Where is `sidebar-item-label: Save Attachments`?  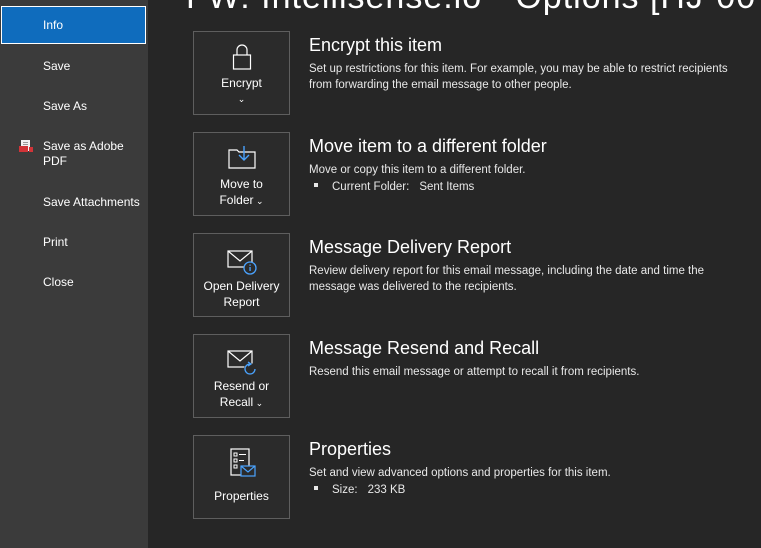
sidebar-item-label: Save Attachments is located at coordinates (91, 202).